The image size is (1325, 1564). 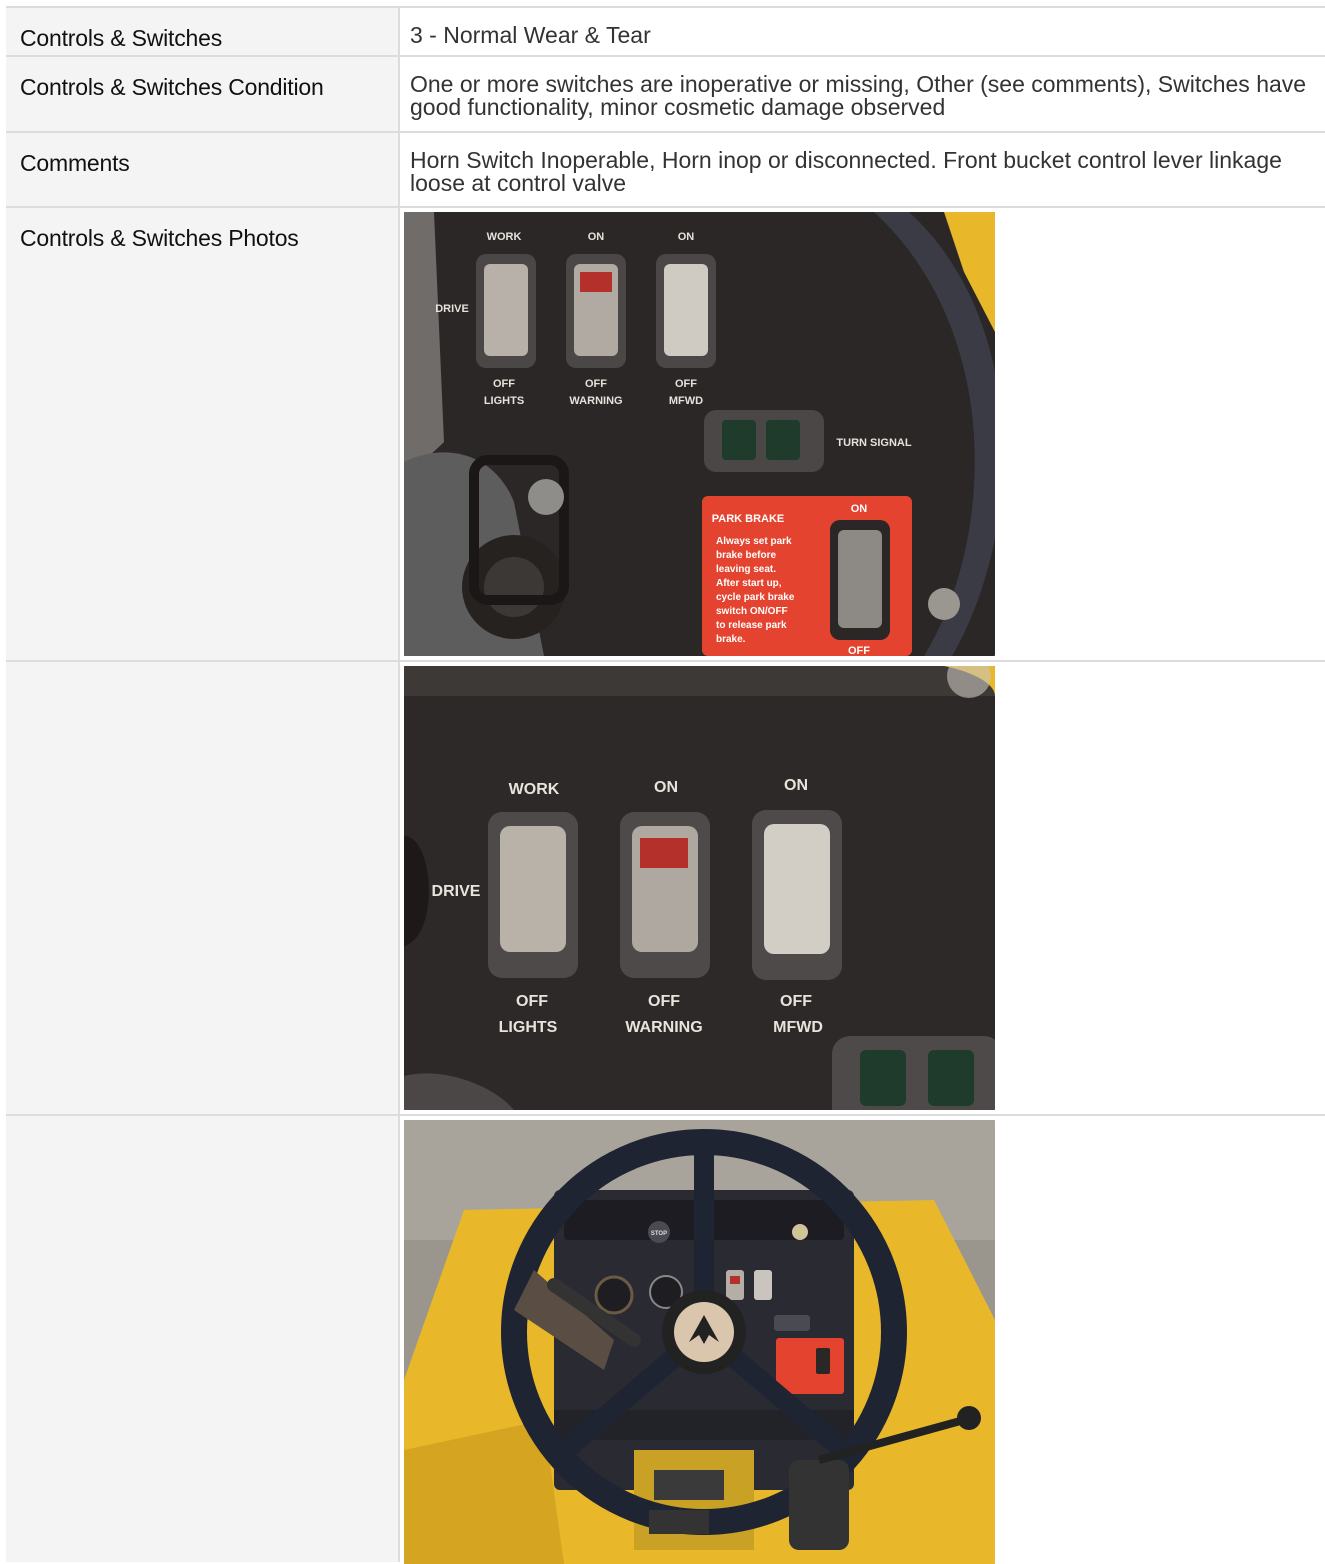 I want to click on row-label: Comments, so click(x=203, y=169).